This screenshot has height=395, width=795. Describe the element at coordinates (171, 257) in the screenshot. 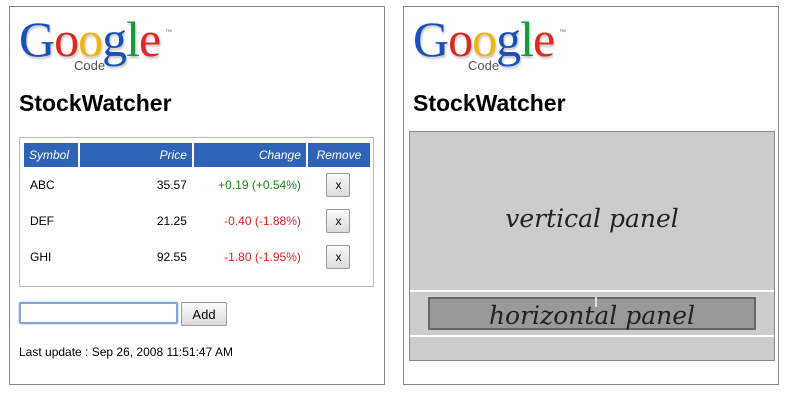

I see `stock-price: 92.55` at that location.